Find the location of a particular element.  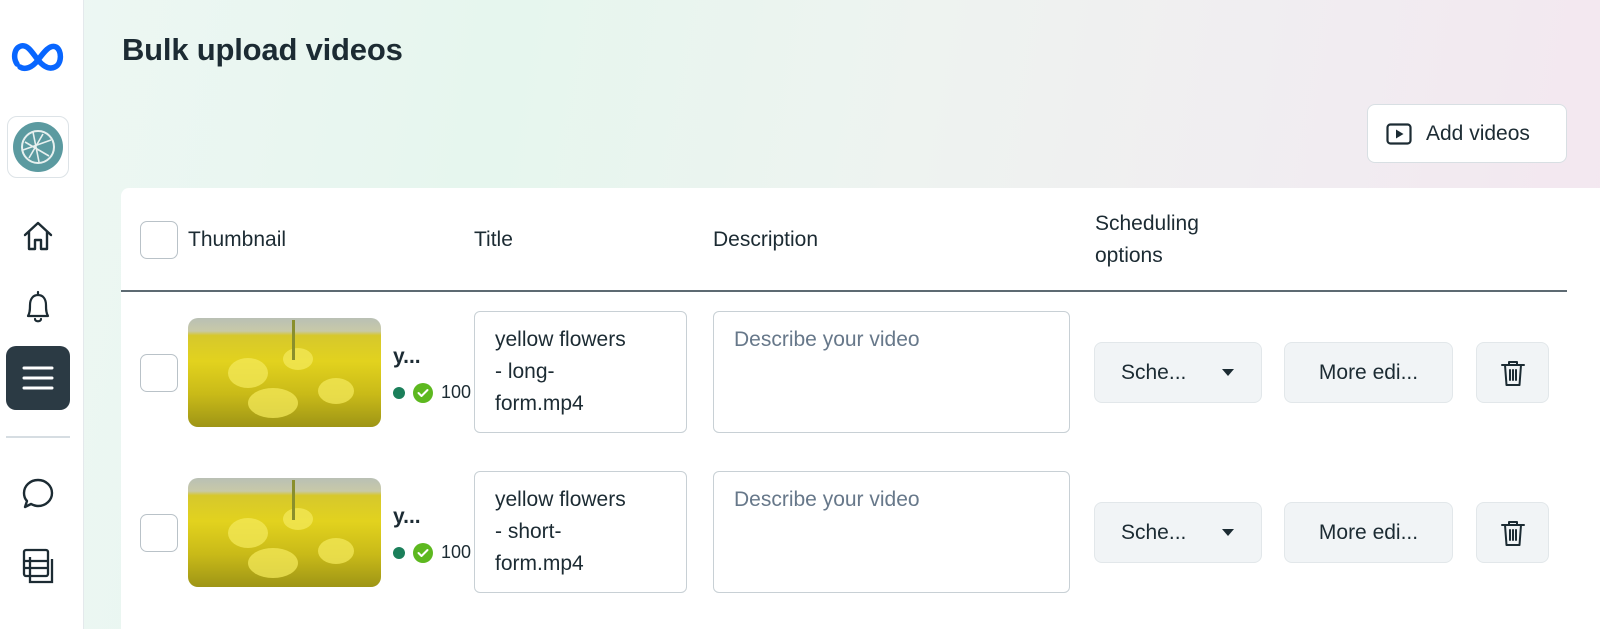

hamburger-icon is located at coordinates (38, 378).